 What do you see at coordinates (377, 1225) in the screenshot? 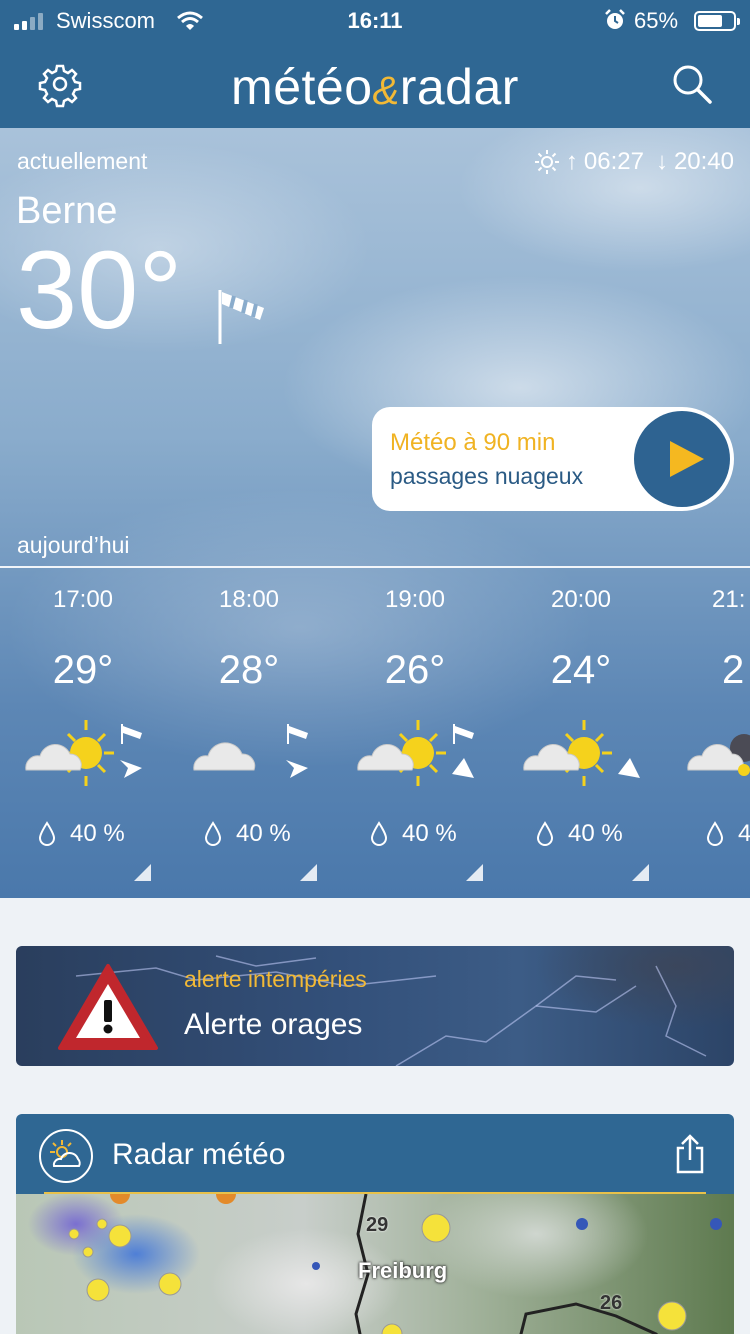
I see `map-temp-label: 29` at bounding box center [377, 1225].